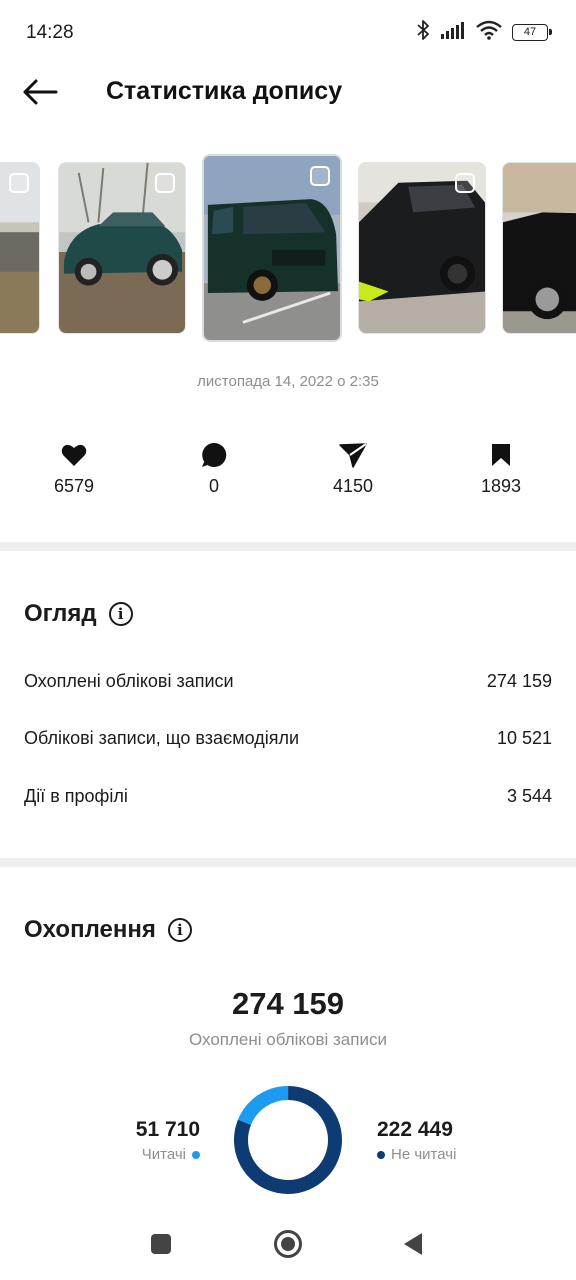 This screenshot has width=576, height=1280. I want to click on wifi-icon, so click(489, 32).